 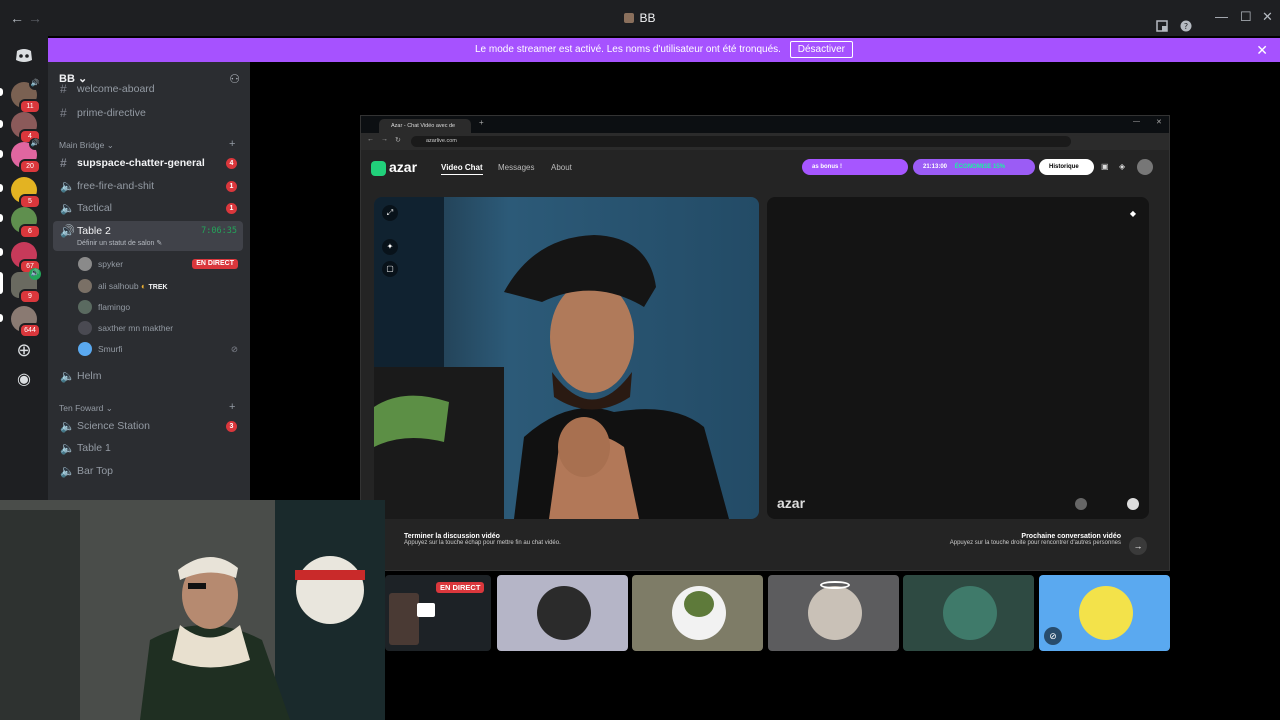 What do you see at coordinates (30, 166) in the screenshot?
I see `mention-badge: 20` at bounding box center [30, 166].